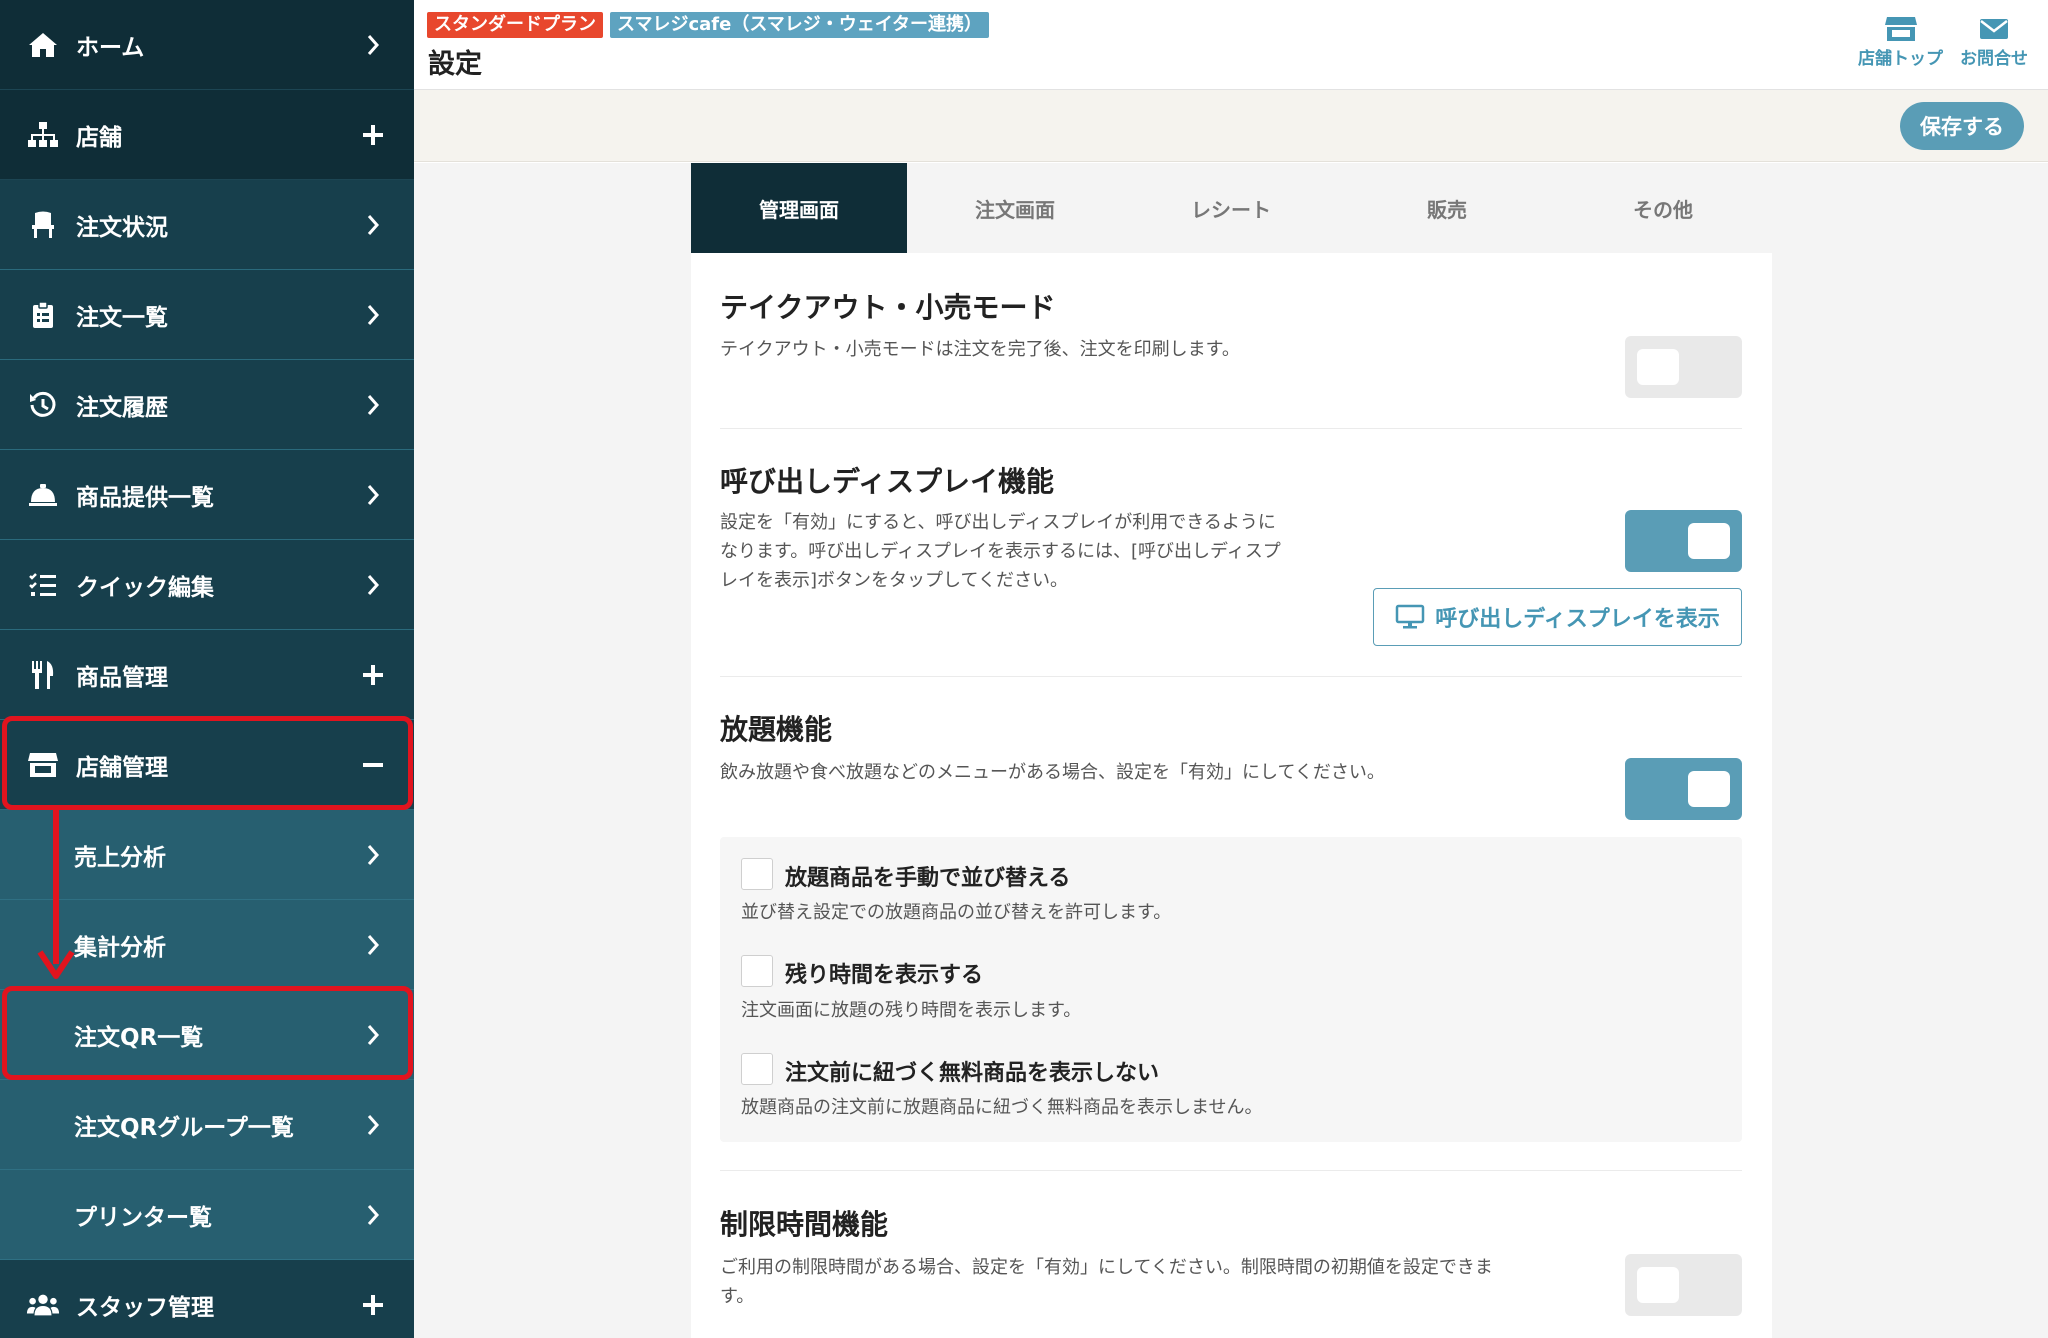 This screenshot has height=1338, width=2048. I want to click on tab-other: その他, so click(1663, 208).